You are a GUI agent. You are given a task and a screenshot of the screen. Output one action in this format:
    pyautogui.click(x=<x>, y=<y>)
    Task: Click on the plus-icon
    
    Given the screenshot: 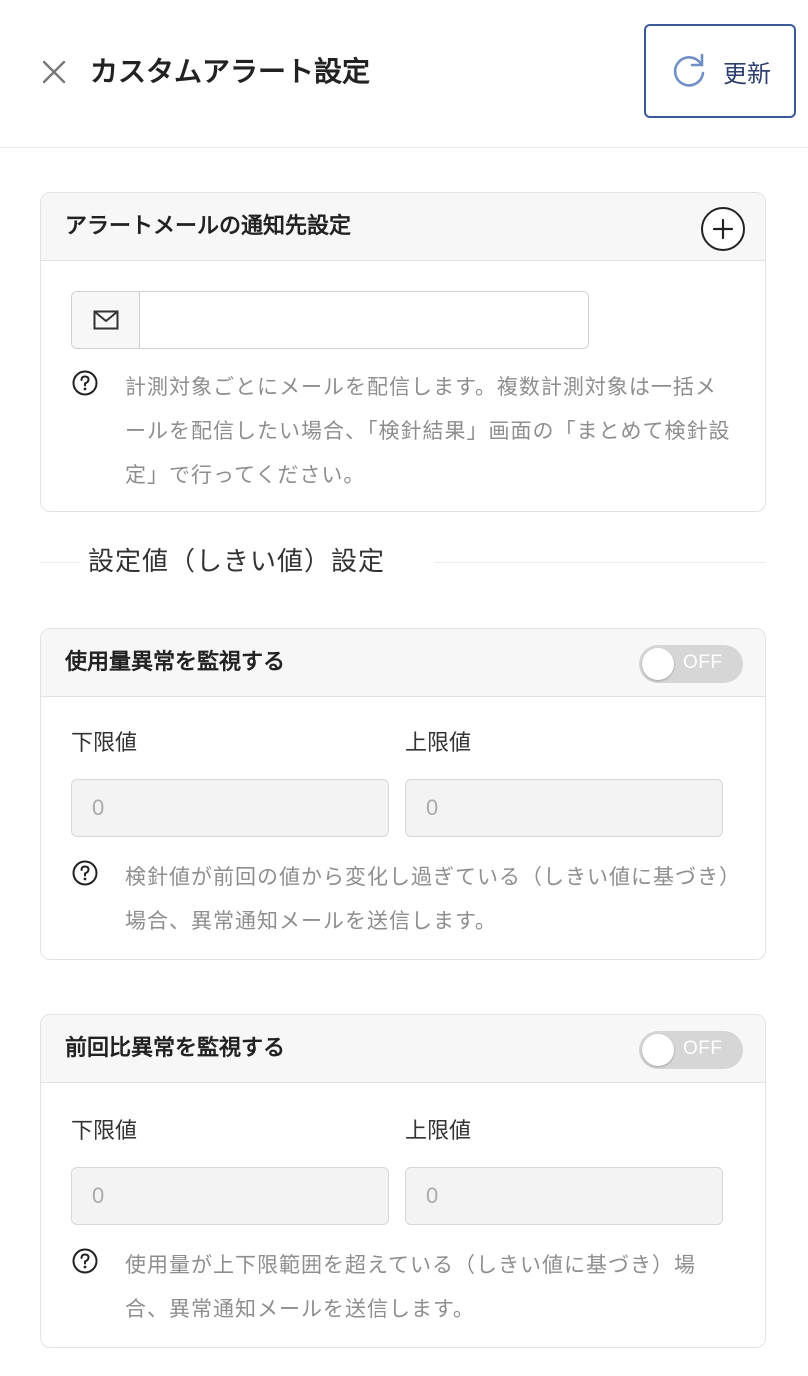 What is the action you would take?
    pyautogui.click(x=723, y=229)
    